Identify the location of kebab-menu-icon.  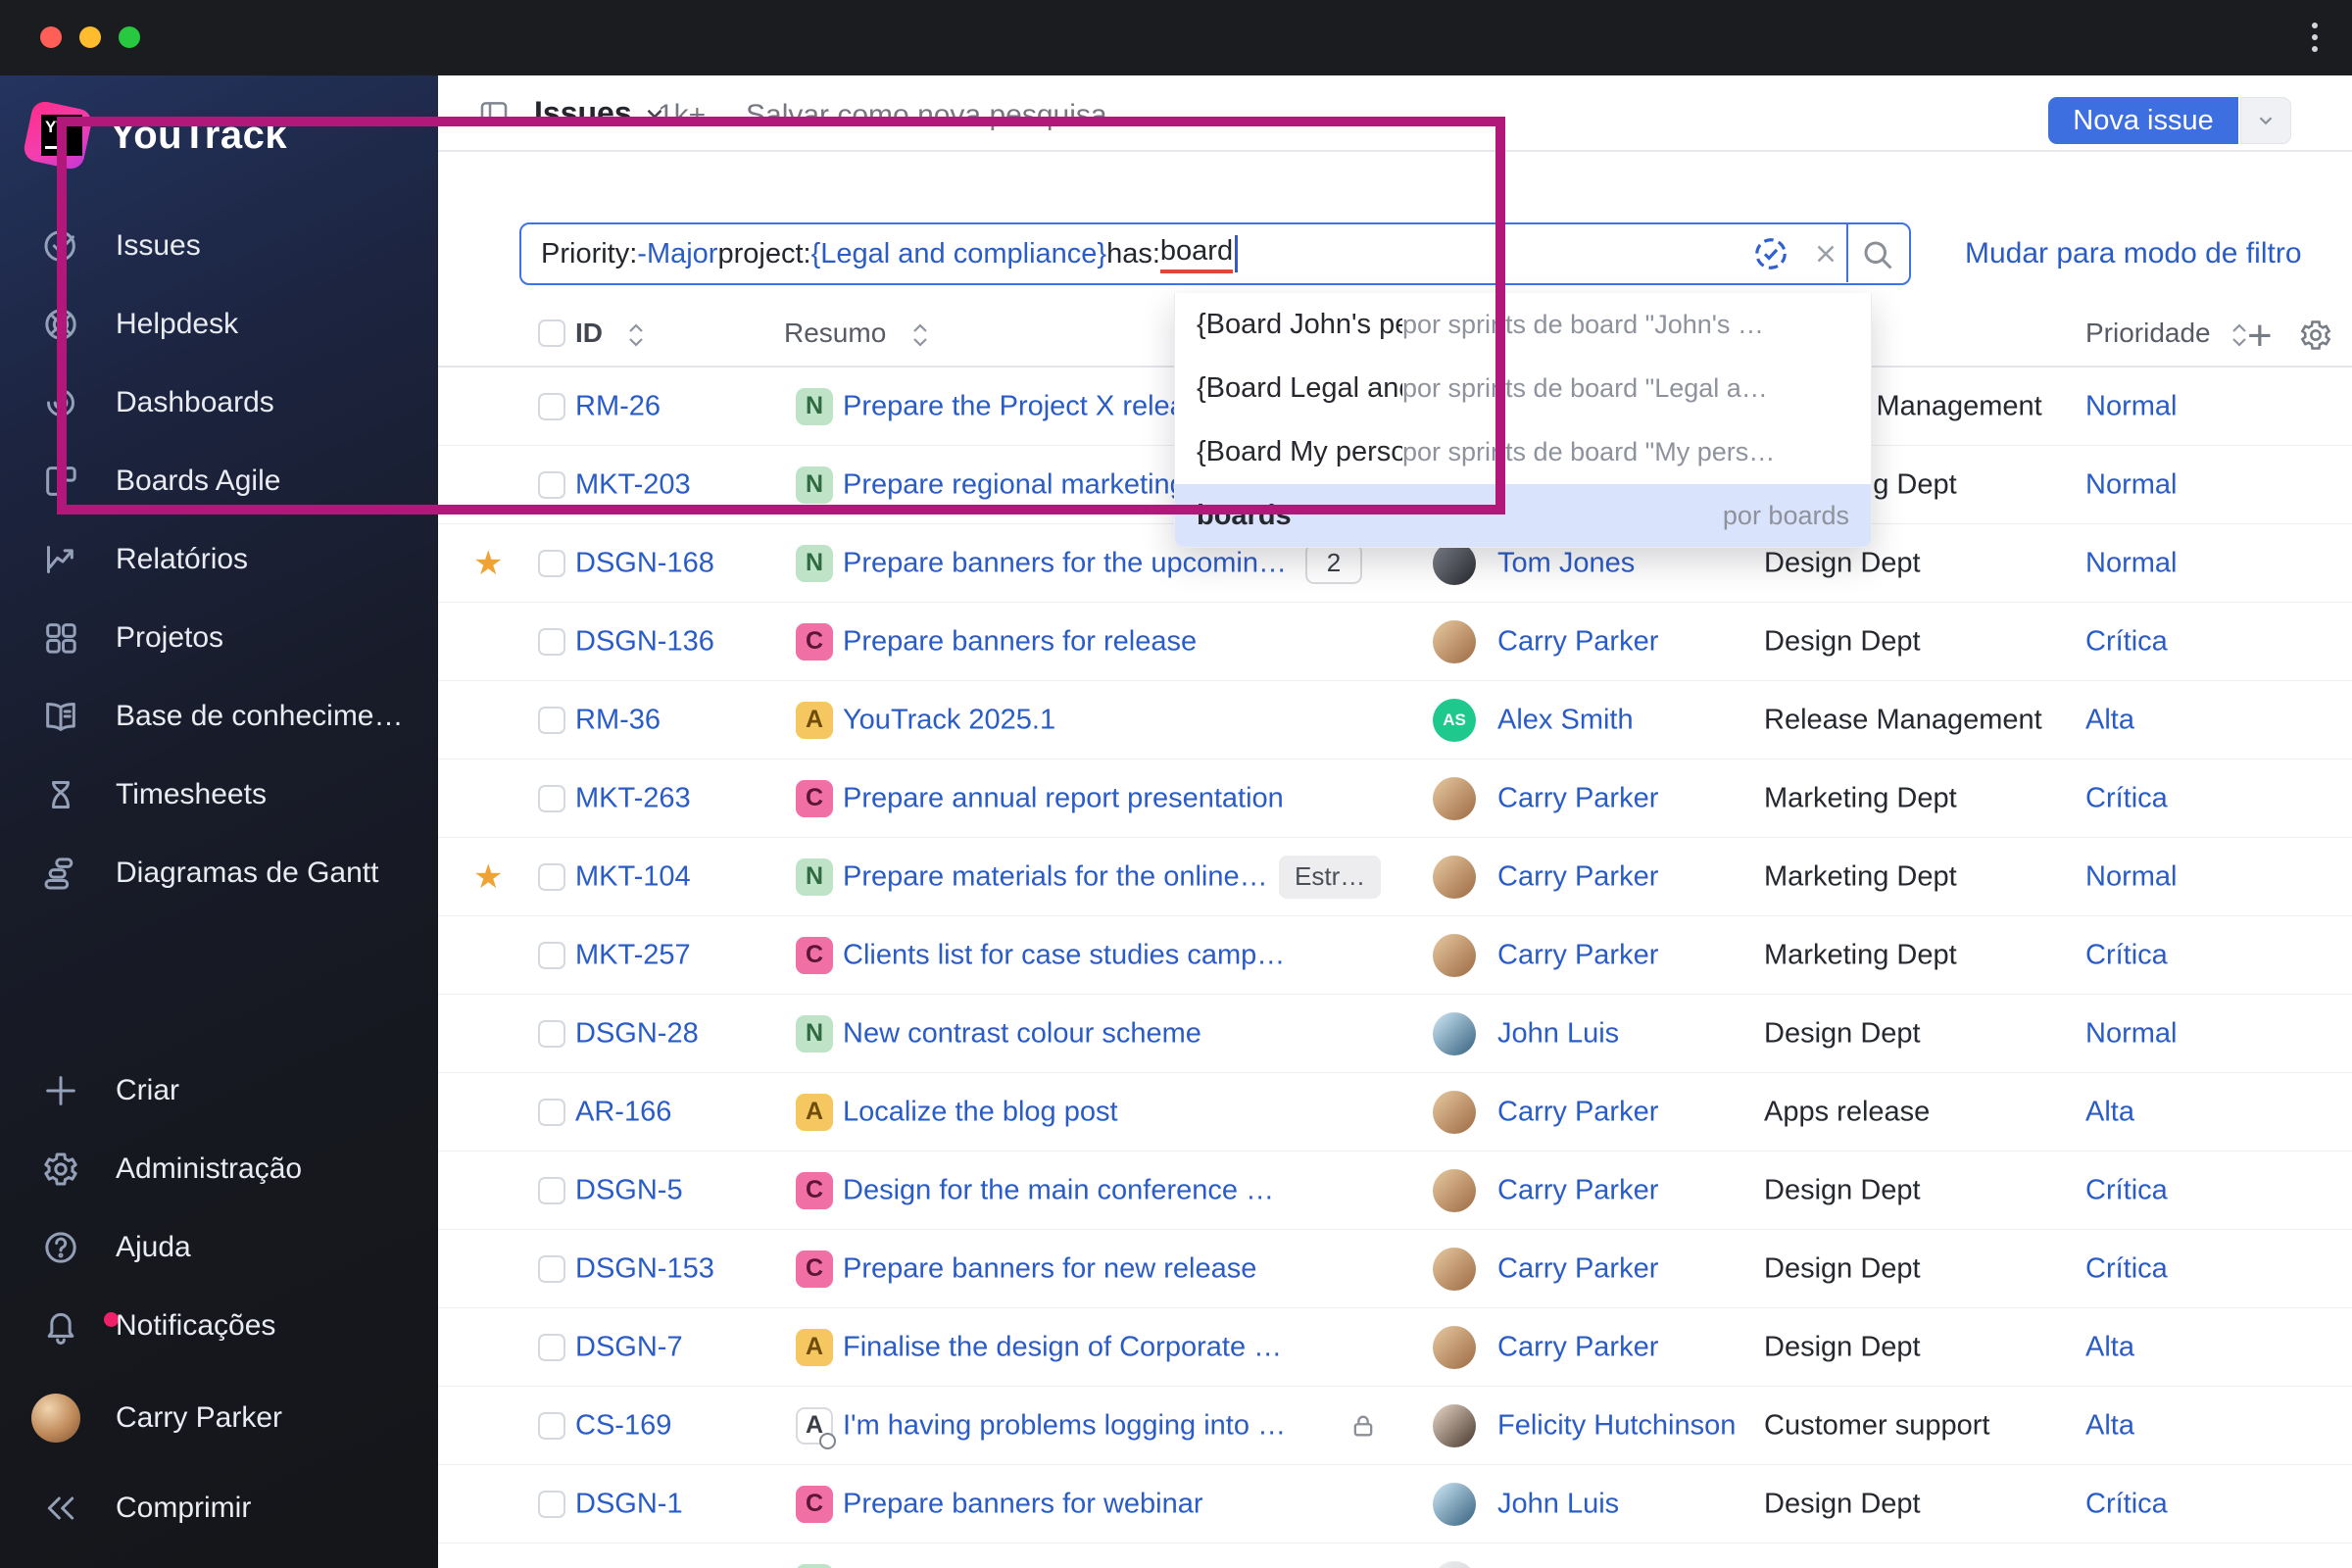
(2314, 37).